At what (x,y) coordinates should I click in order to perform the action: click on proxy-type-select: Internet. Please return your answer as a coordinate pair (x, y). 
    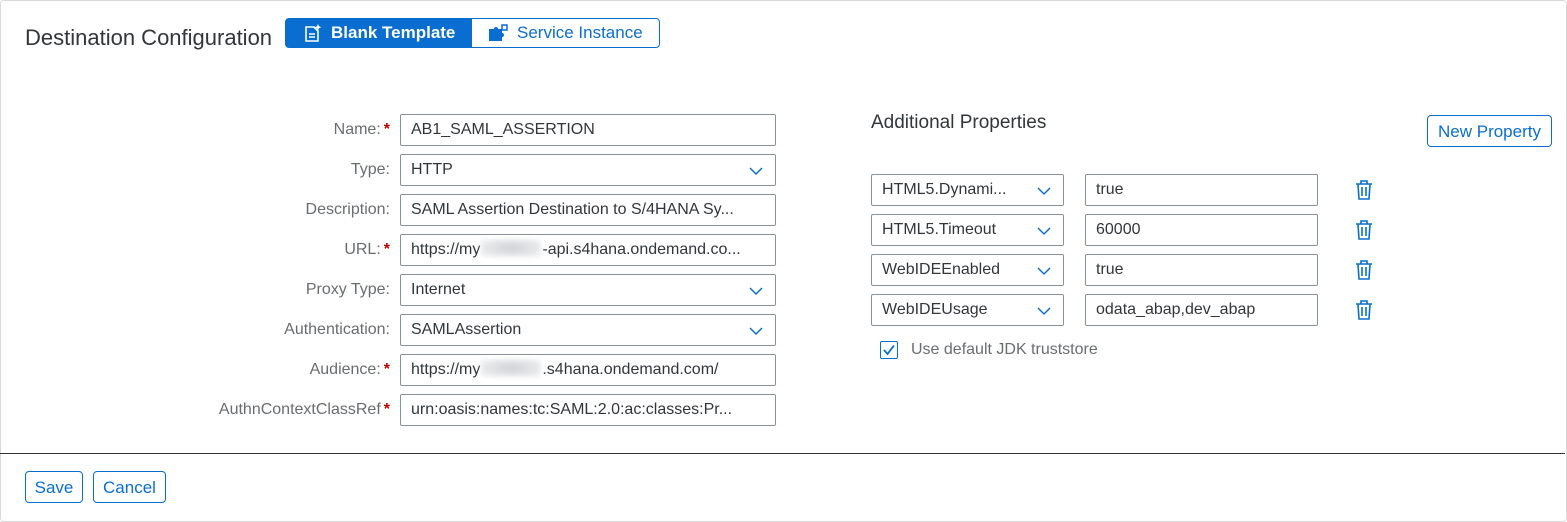
    Looking at the image, I should click on (588, 290).